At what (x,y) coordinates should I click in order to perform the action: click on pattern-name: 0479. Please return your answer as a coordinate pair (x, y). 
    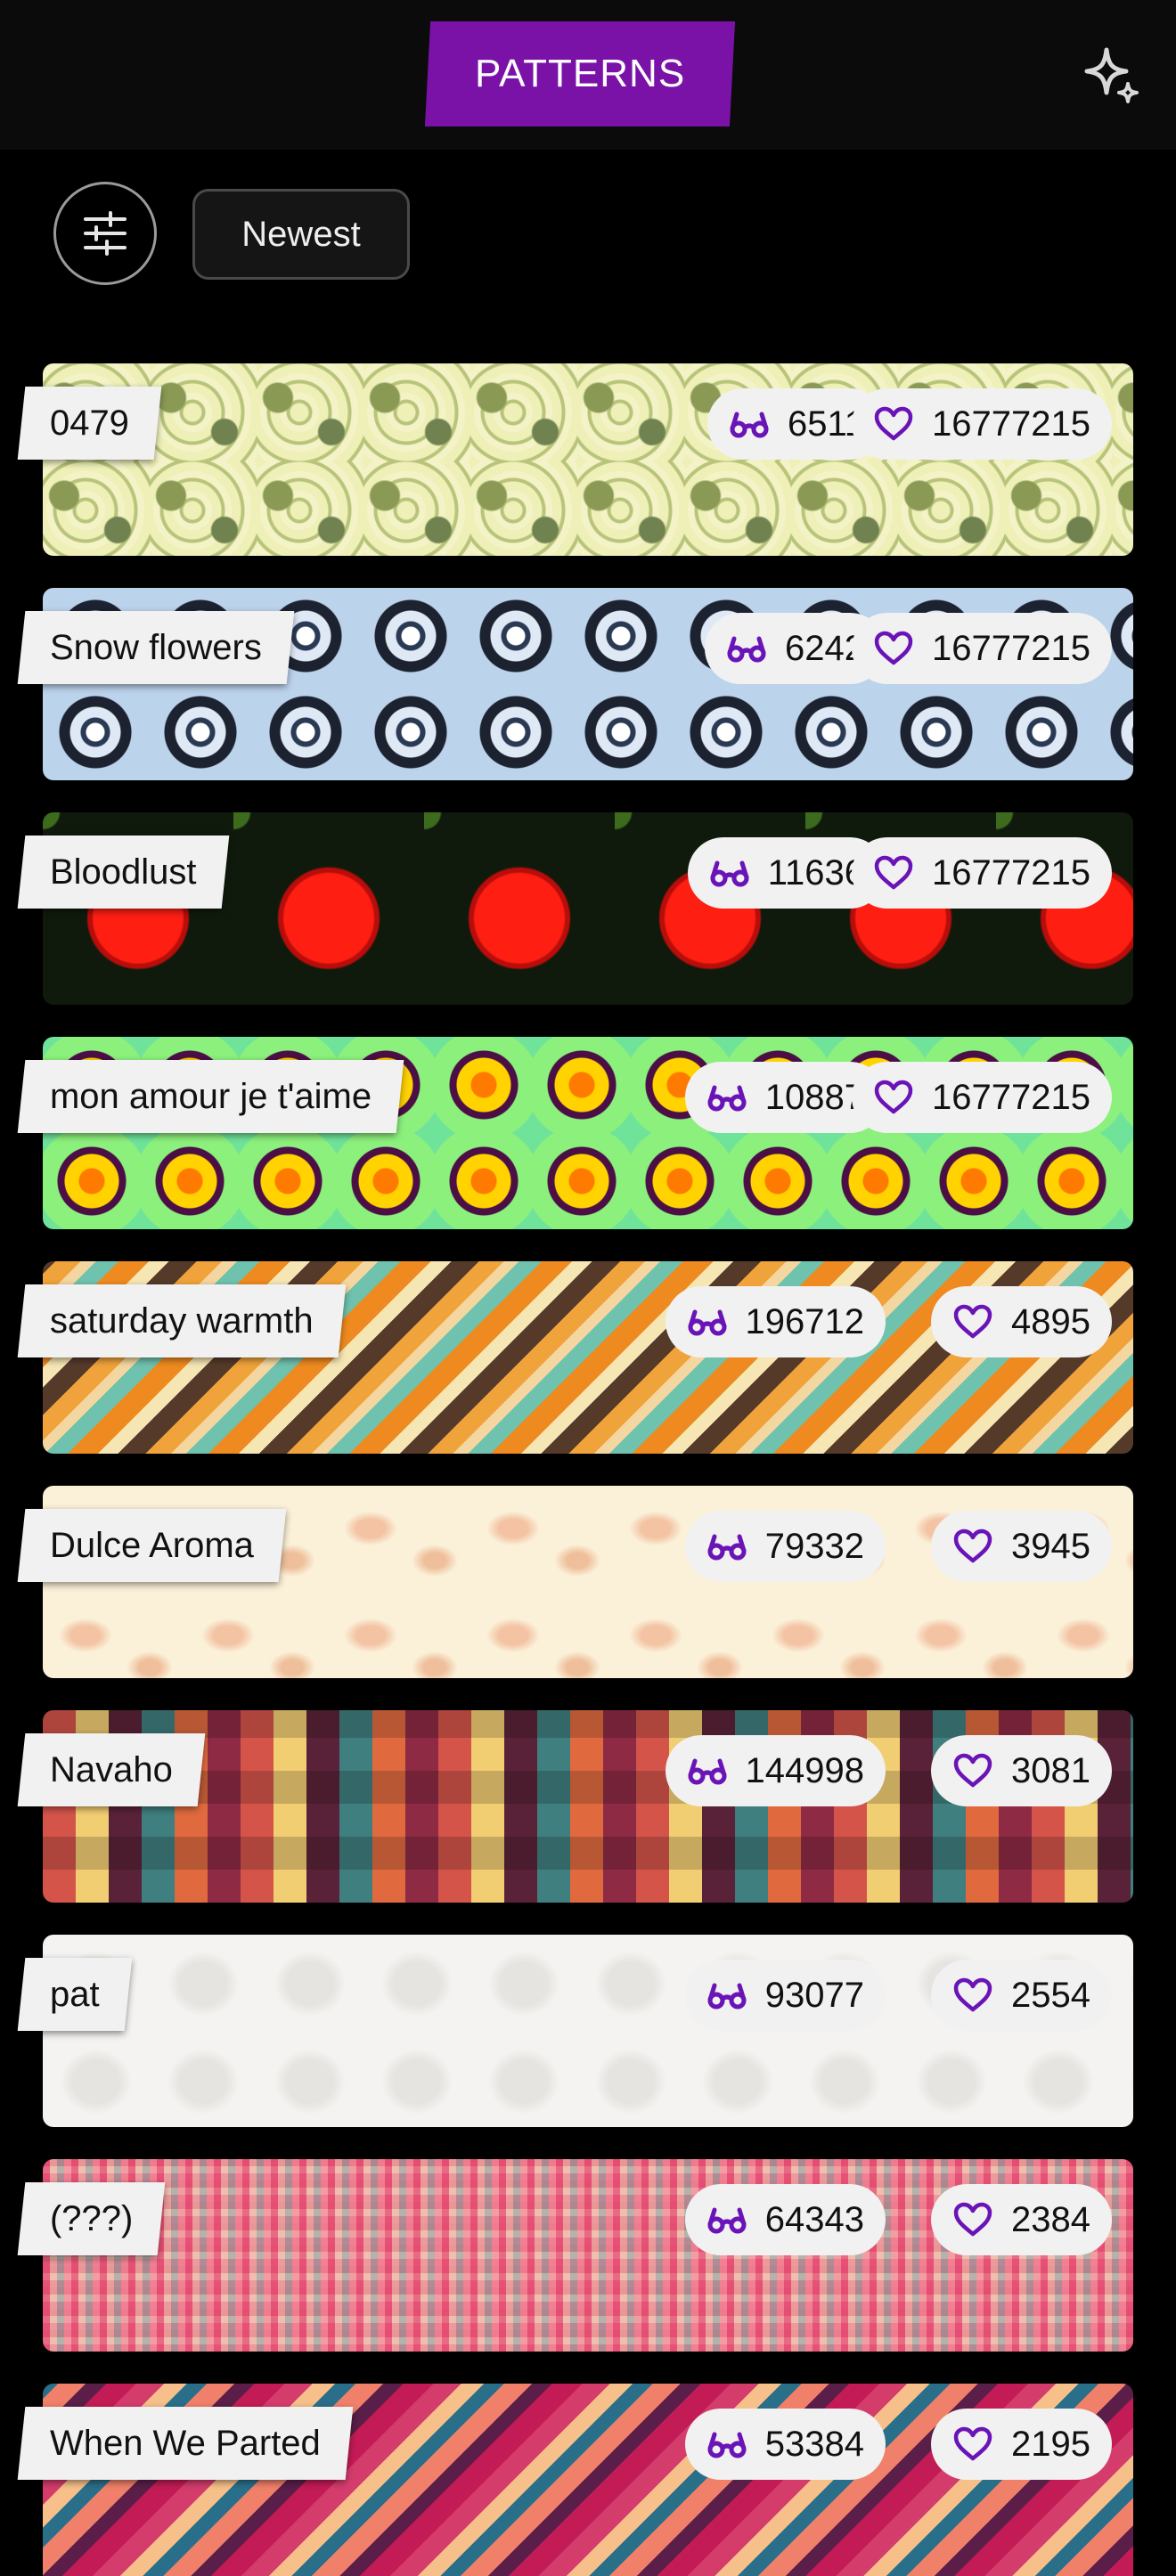
    Looking at the image, I should click on (89, 423).